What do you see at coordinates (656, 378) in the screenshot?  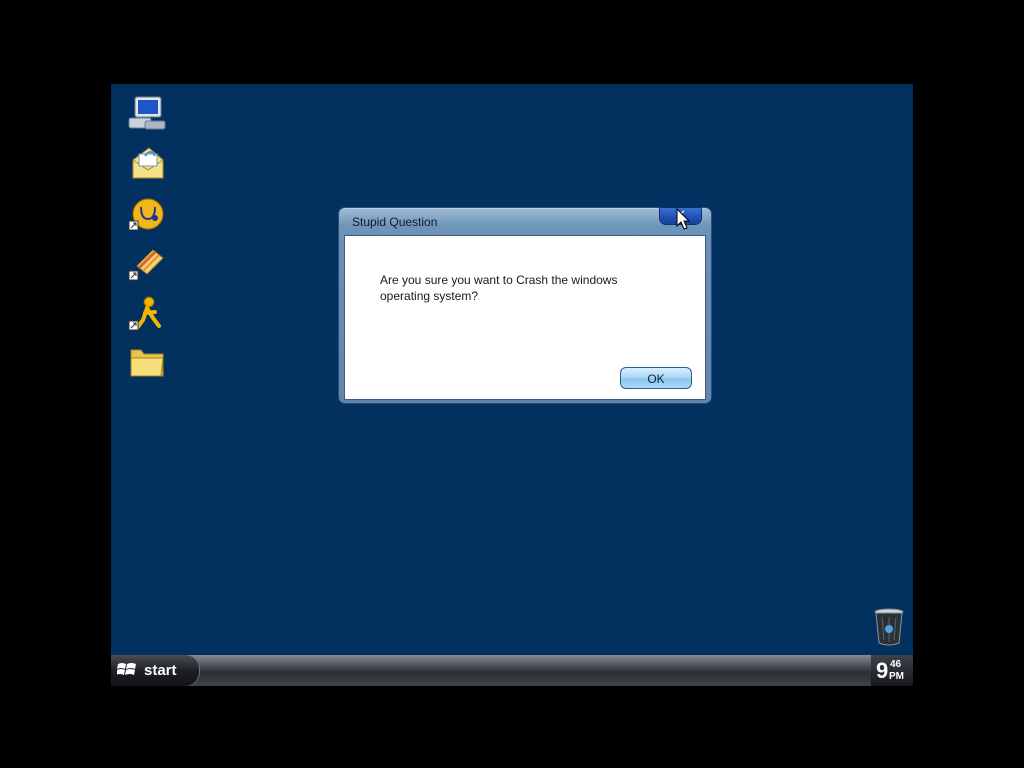 I see `ok-button: OK` at bounding box center [656, 378].